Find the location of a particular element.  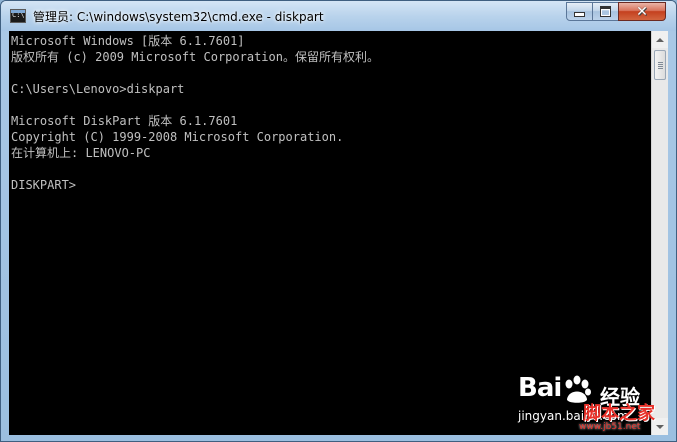

jb51-url: www.jb51.net is located at coordinates (610, 427).